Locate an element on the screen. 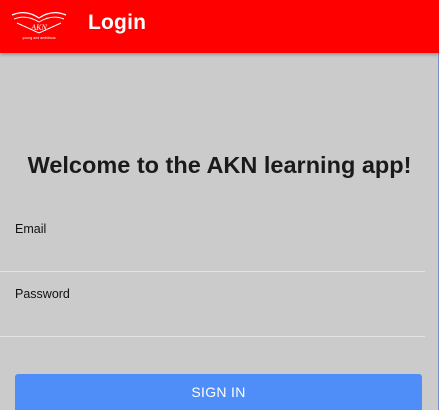 This screenshot has height=410, width=439. akn-logo-icon: AKN young and ambitious is located at coordinates (39, 25).